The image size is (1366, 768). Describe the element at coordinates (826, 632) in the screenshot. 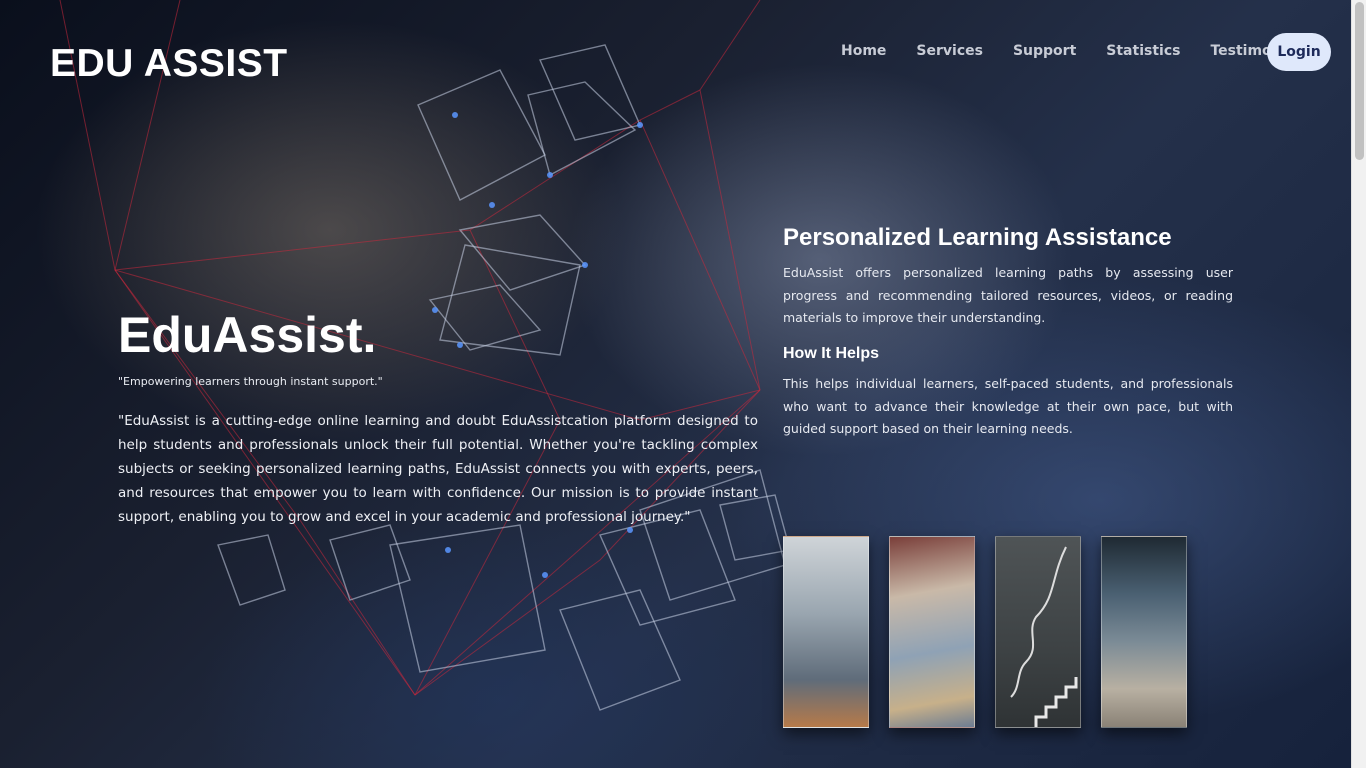

I see `business-person-photo` at that location.